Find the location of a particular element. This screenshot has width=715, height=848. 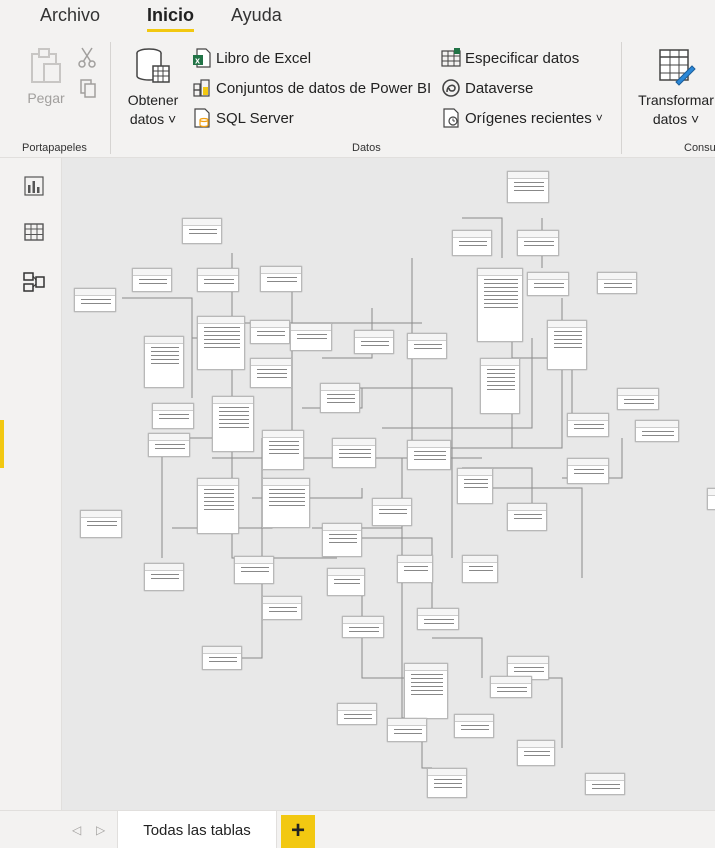

enter-data-button: Especificar datos is located at coordinates (510, 58).